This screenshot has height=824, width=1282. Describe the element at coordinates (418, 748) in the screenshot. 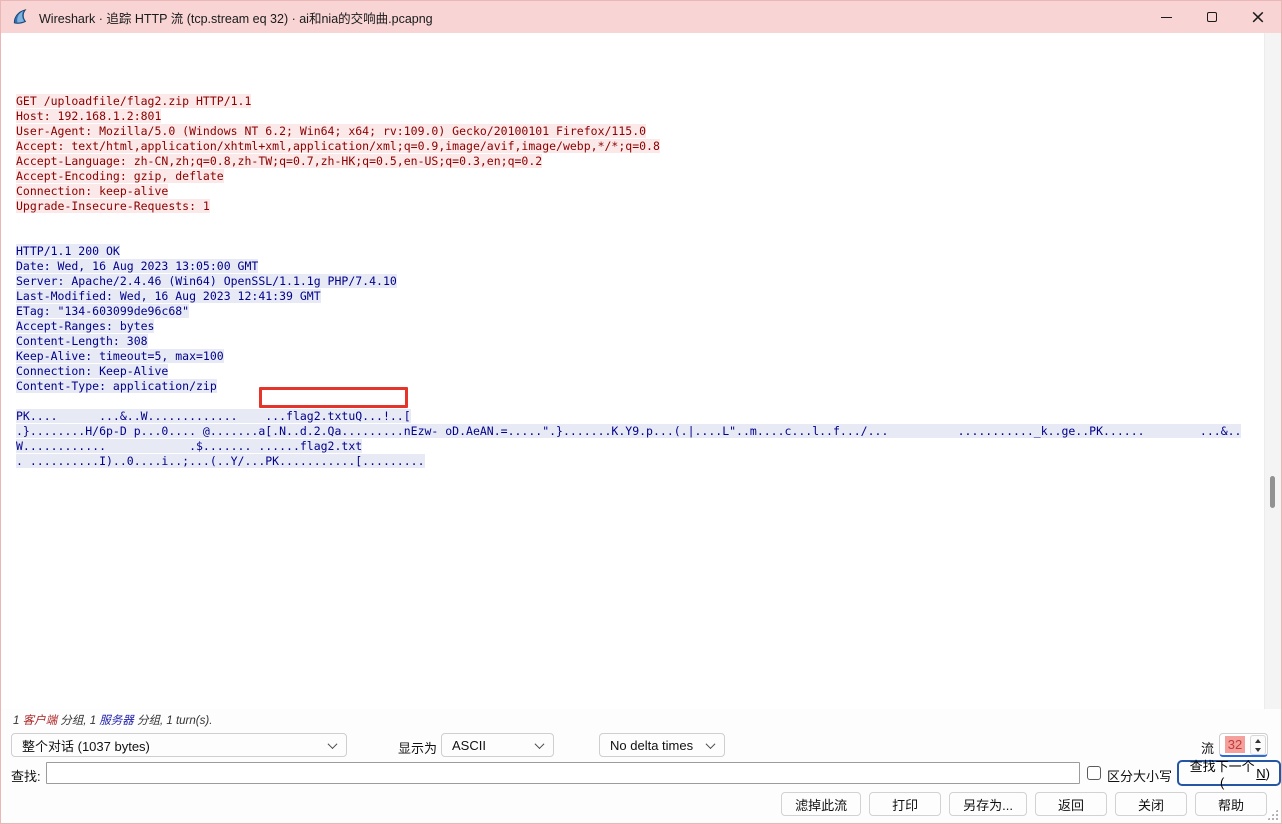

I see `show-as-label: 显示为` at that location.